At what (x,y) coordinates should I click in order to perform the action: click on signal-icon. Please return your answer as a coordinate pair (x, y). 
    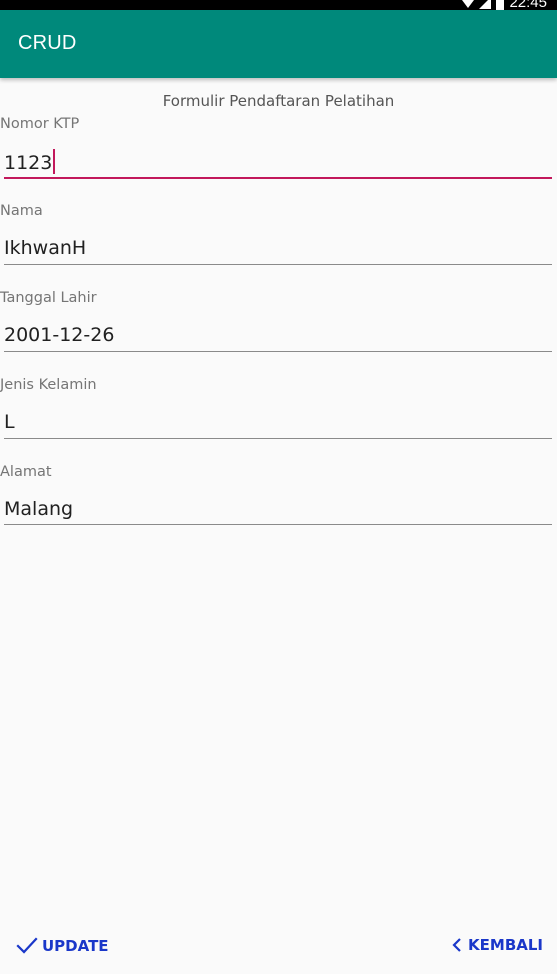
    Looking at the image, I should click on (485, 4).